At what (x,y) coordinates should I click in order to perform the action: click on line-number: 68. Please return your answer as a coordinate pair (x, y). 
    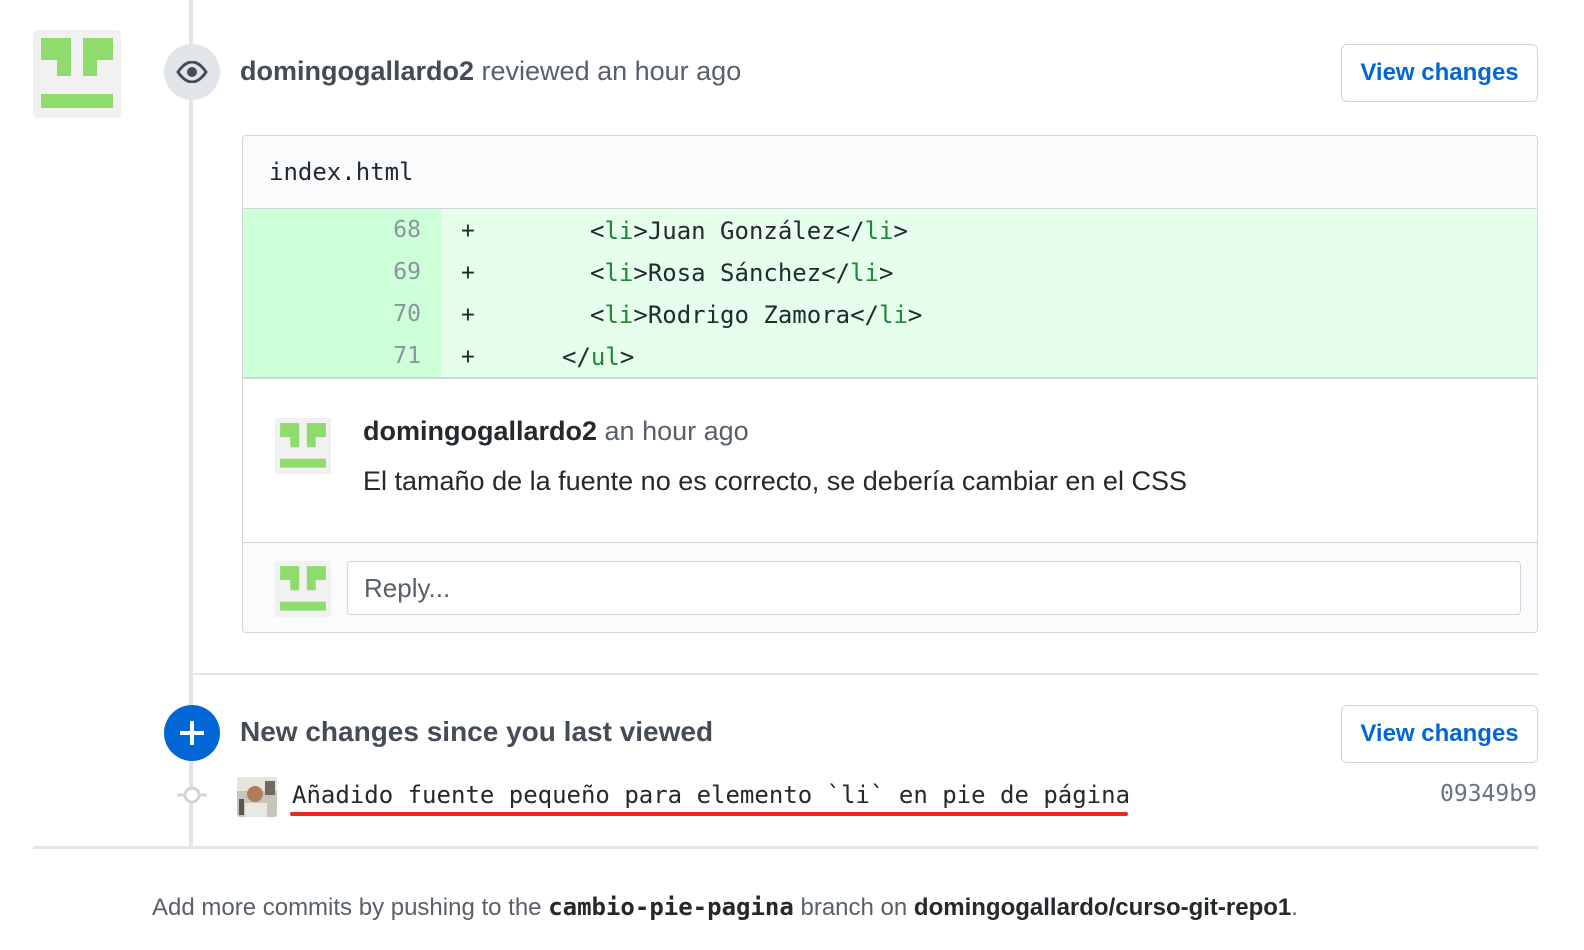
    Looking at the image, I should click on (342, 230).